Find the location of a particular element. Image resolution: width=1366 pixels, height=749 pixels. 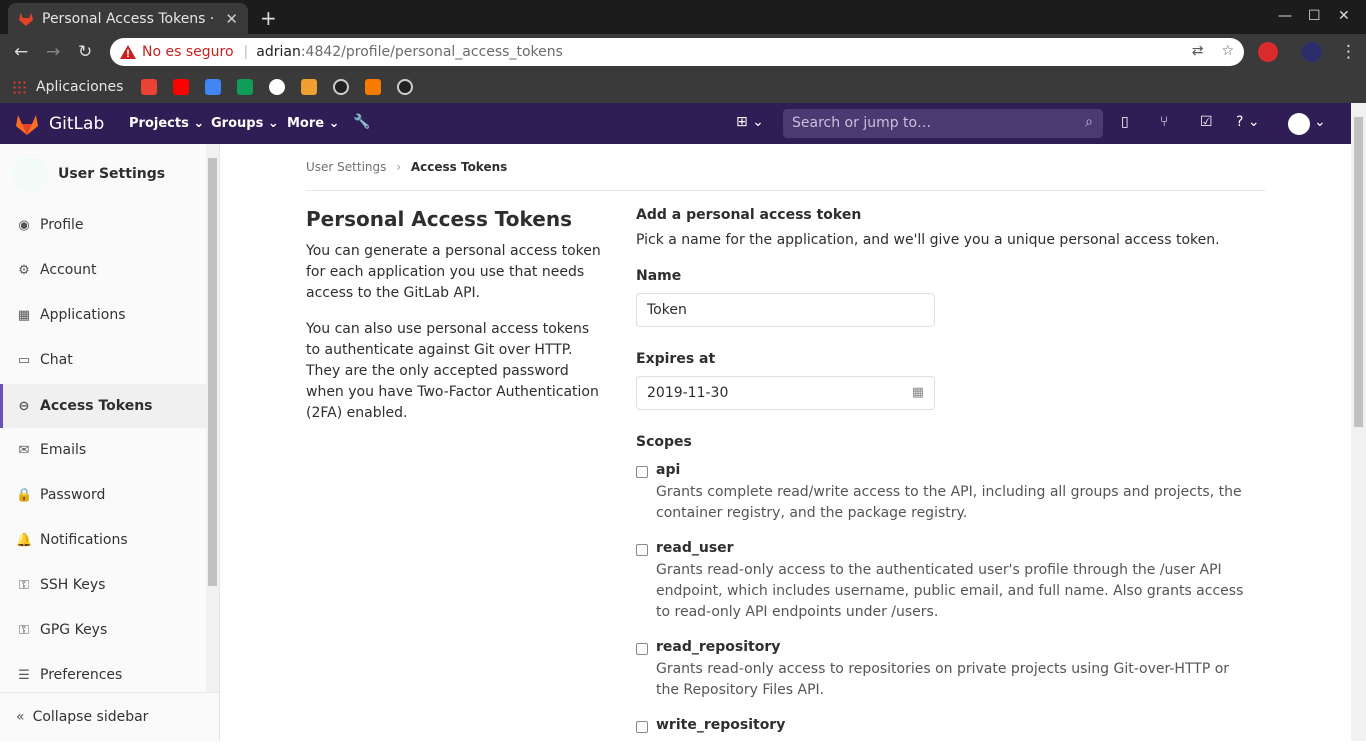

extension-avatar-icon is located at coordinates (1312, 52).